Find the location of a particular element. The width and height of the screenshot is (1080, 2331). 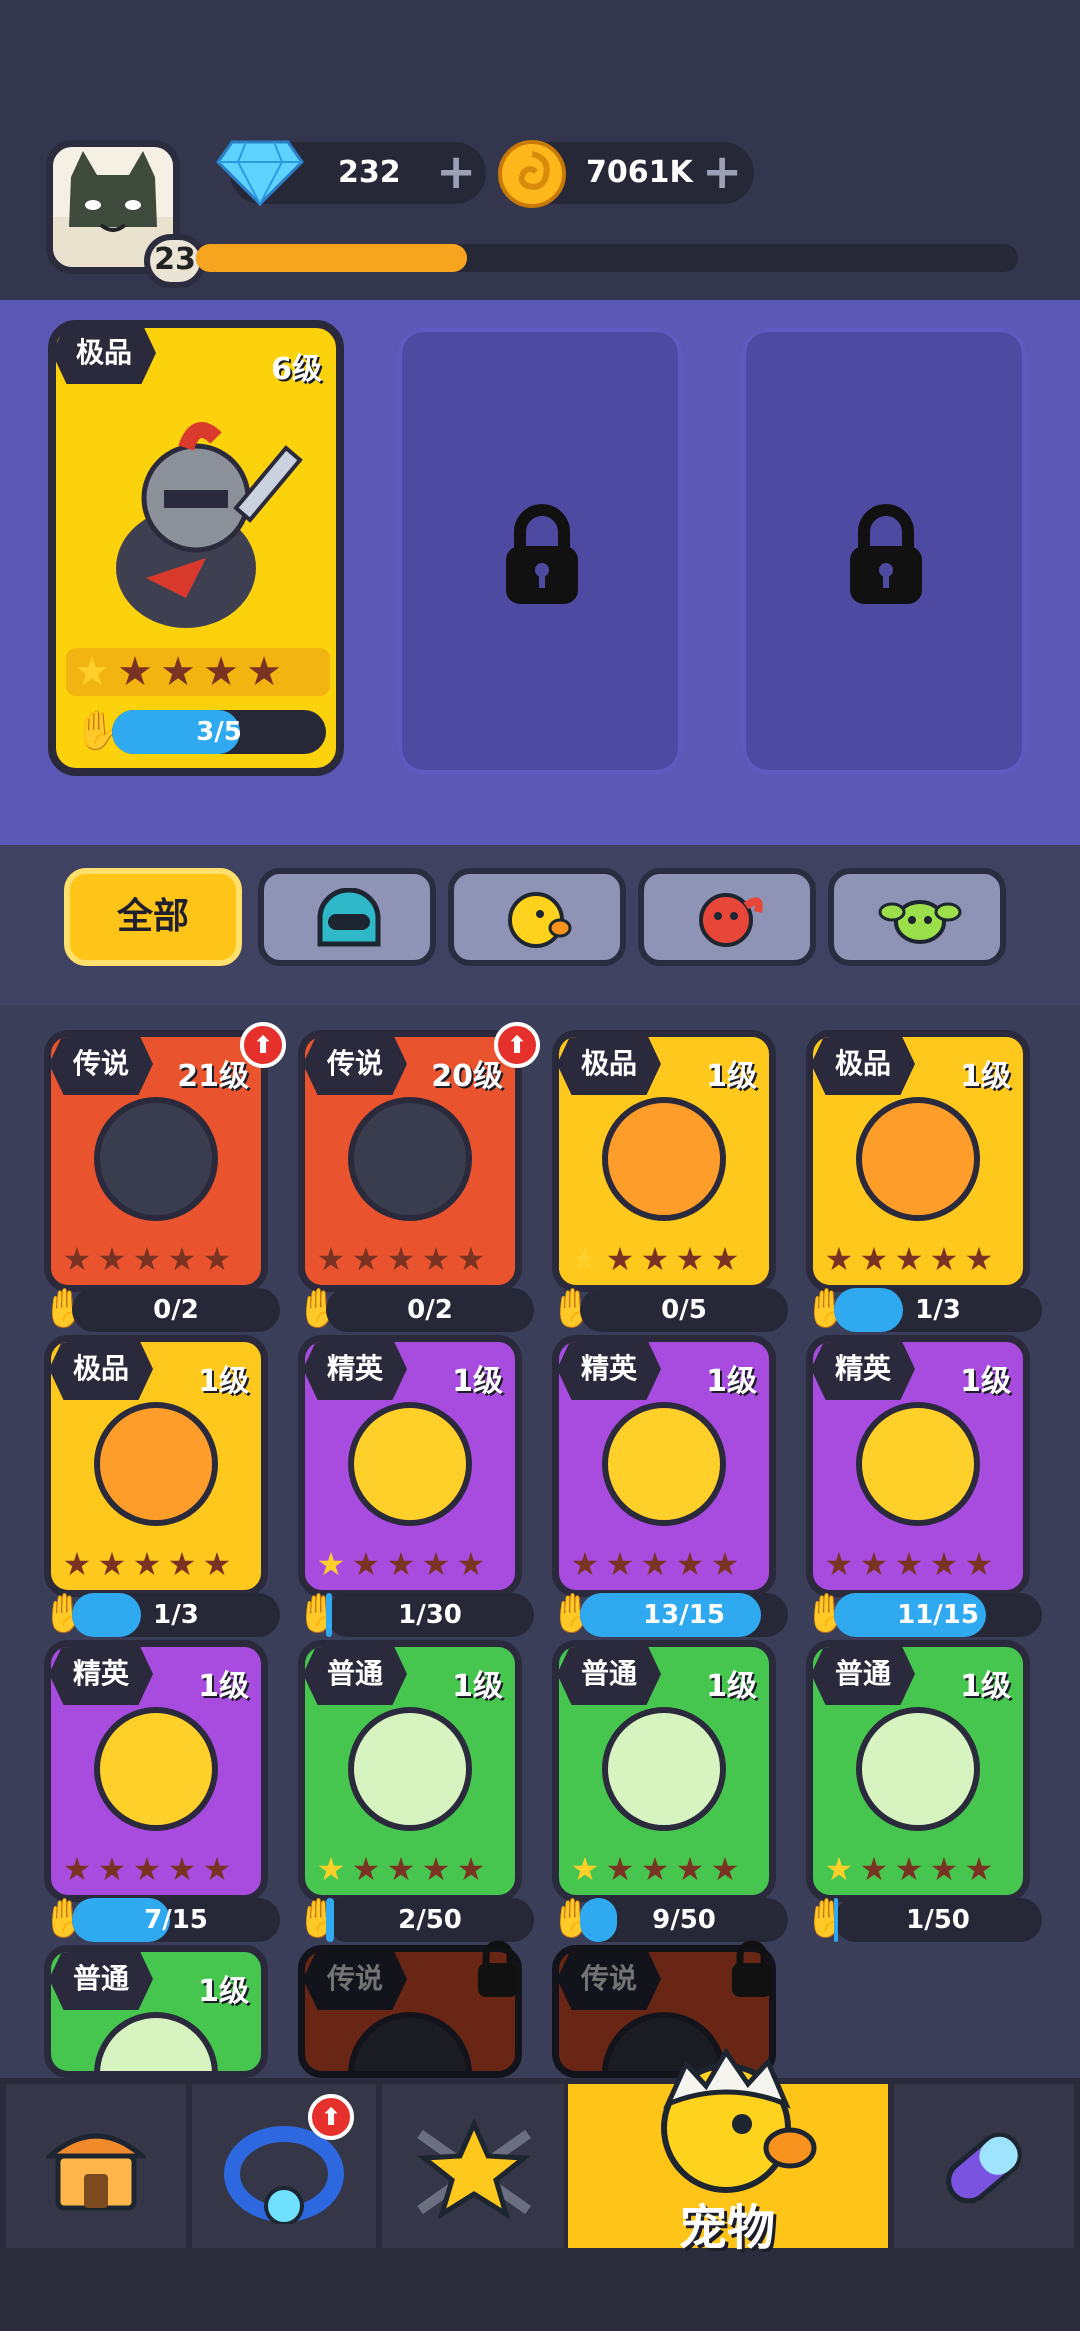

shard-progress-text: 3/5 is located at coordinates (219, 732).